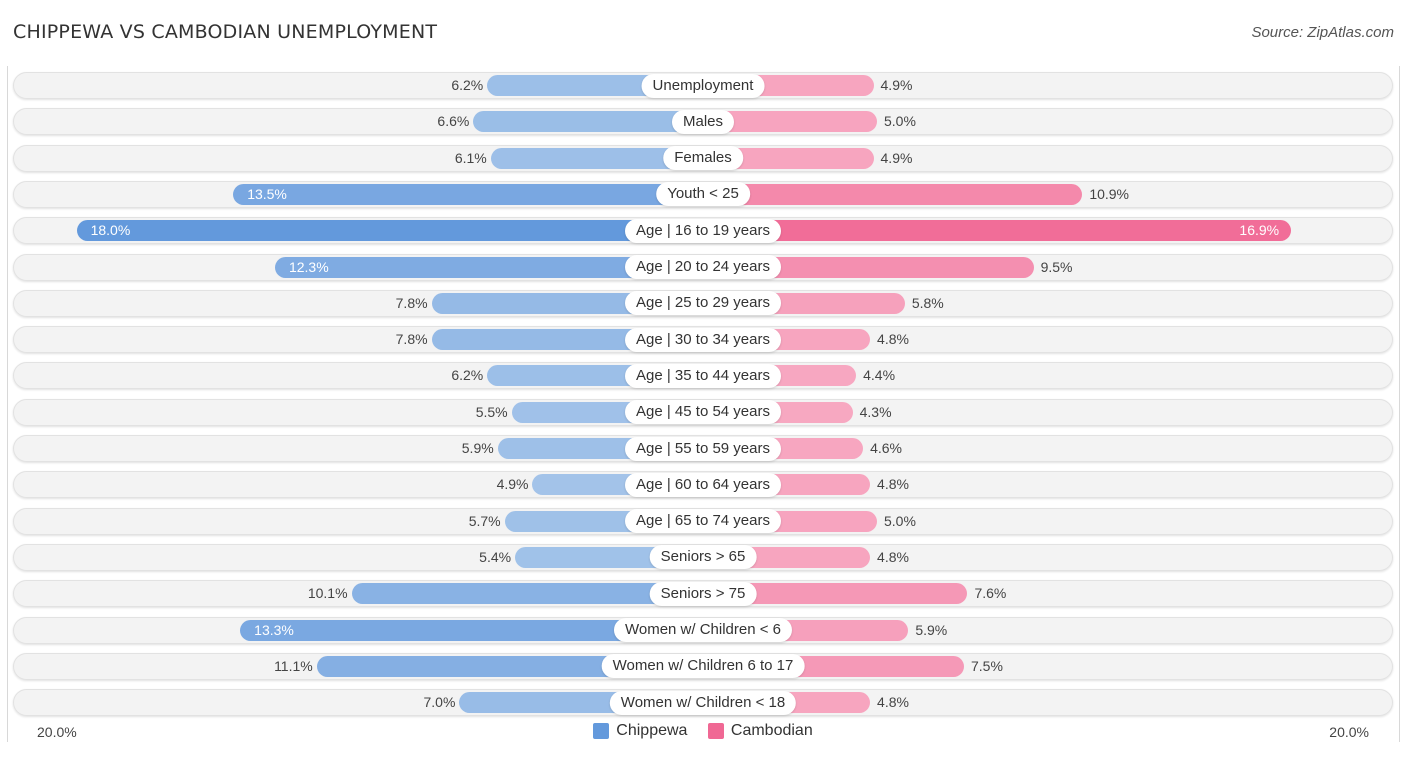 The height and width of the screenshot is (757, 1406). What do you see at coordinates (703, 339) in the screenshot?
I see `category-label: Age | 30 to 34 years` at bounding box center [703, 339].